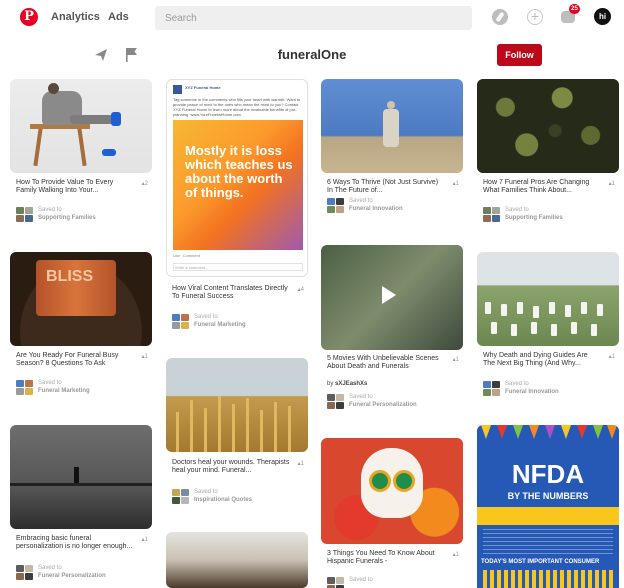  Describe the element at coordinates (118, 17) in the screenshot. I see `ads-link: Ads` at that location.